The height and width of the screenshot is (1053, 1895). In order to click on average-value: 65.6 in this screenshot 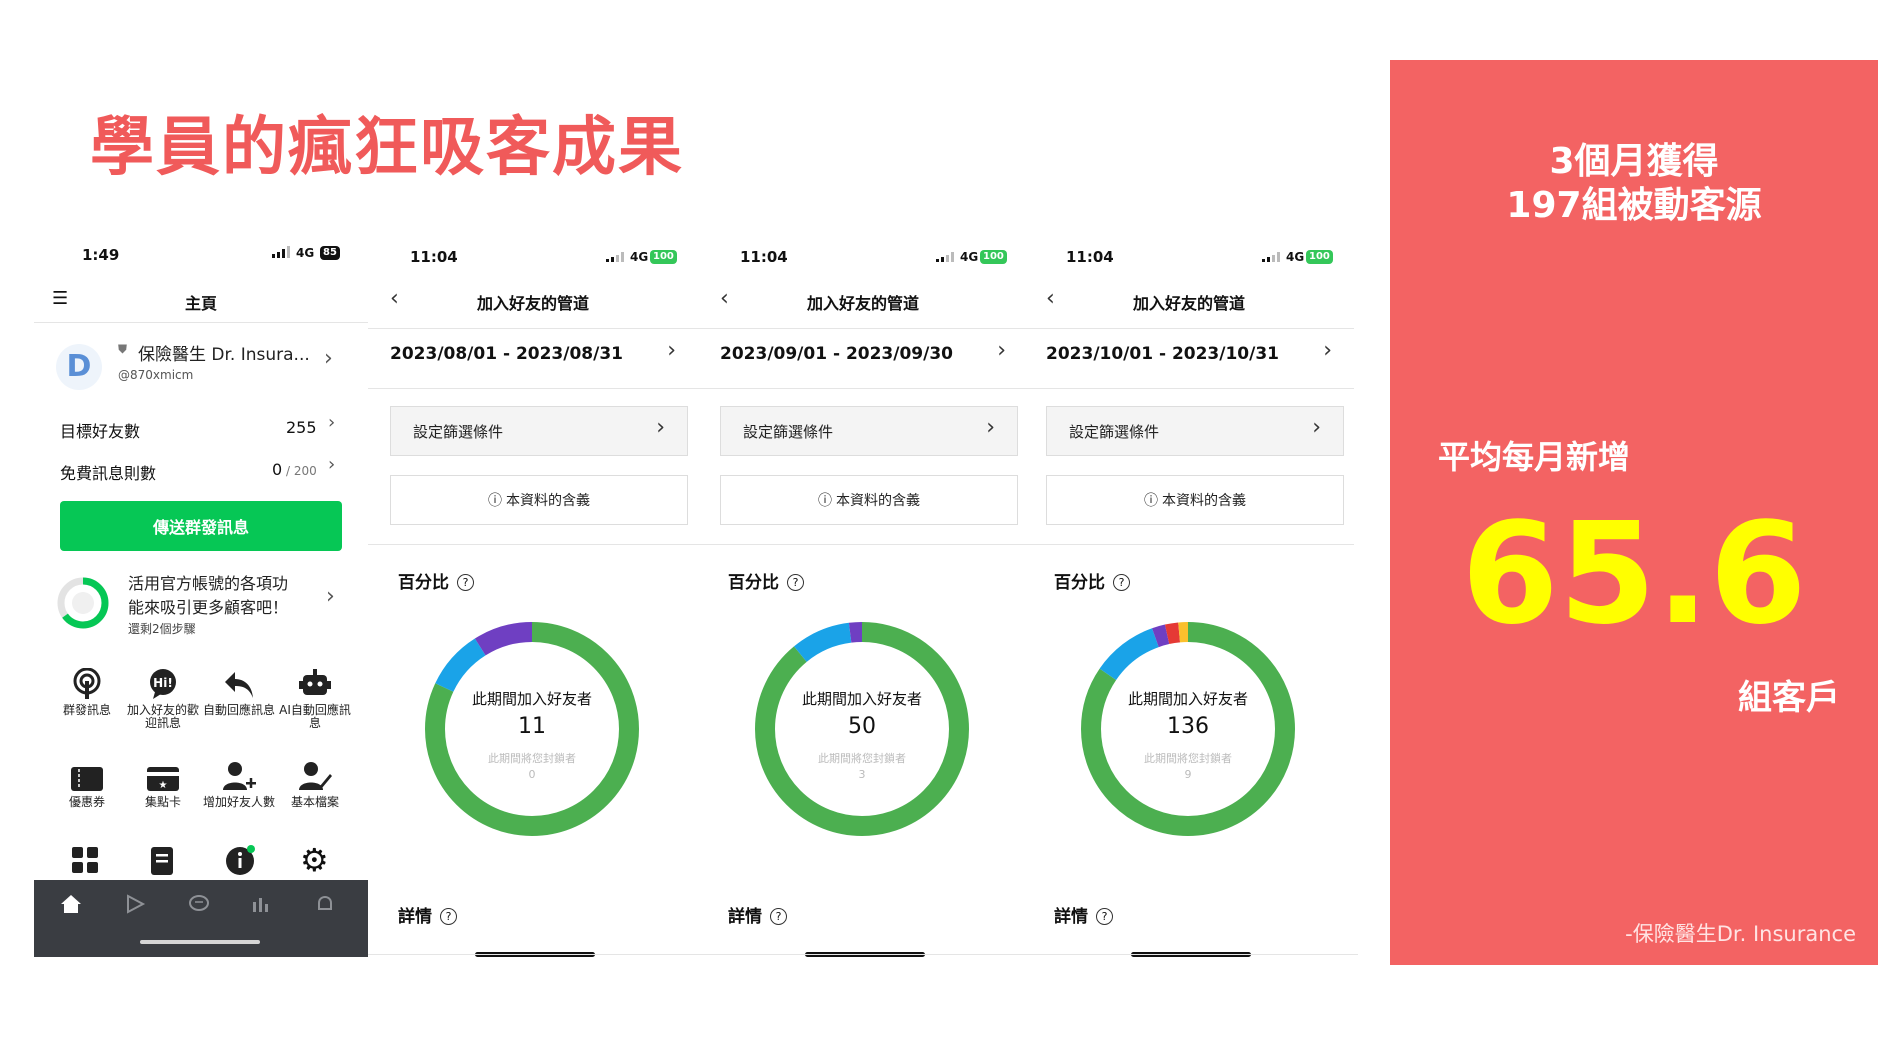, I will do `click(1634, 574)`.